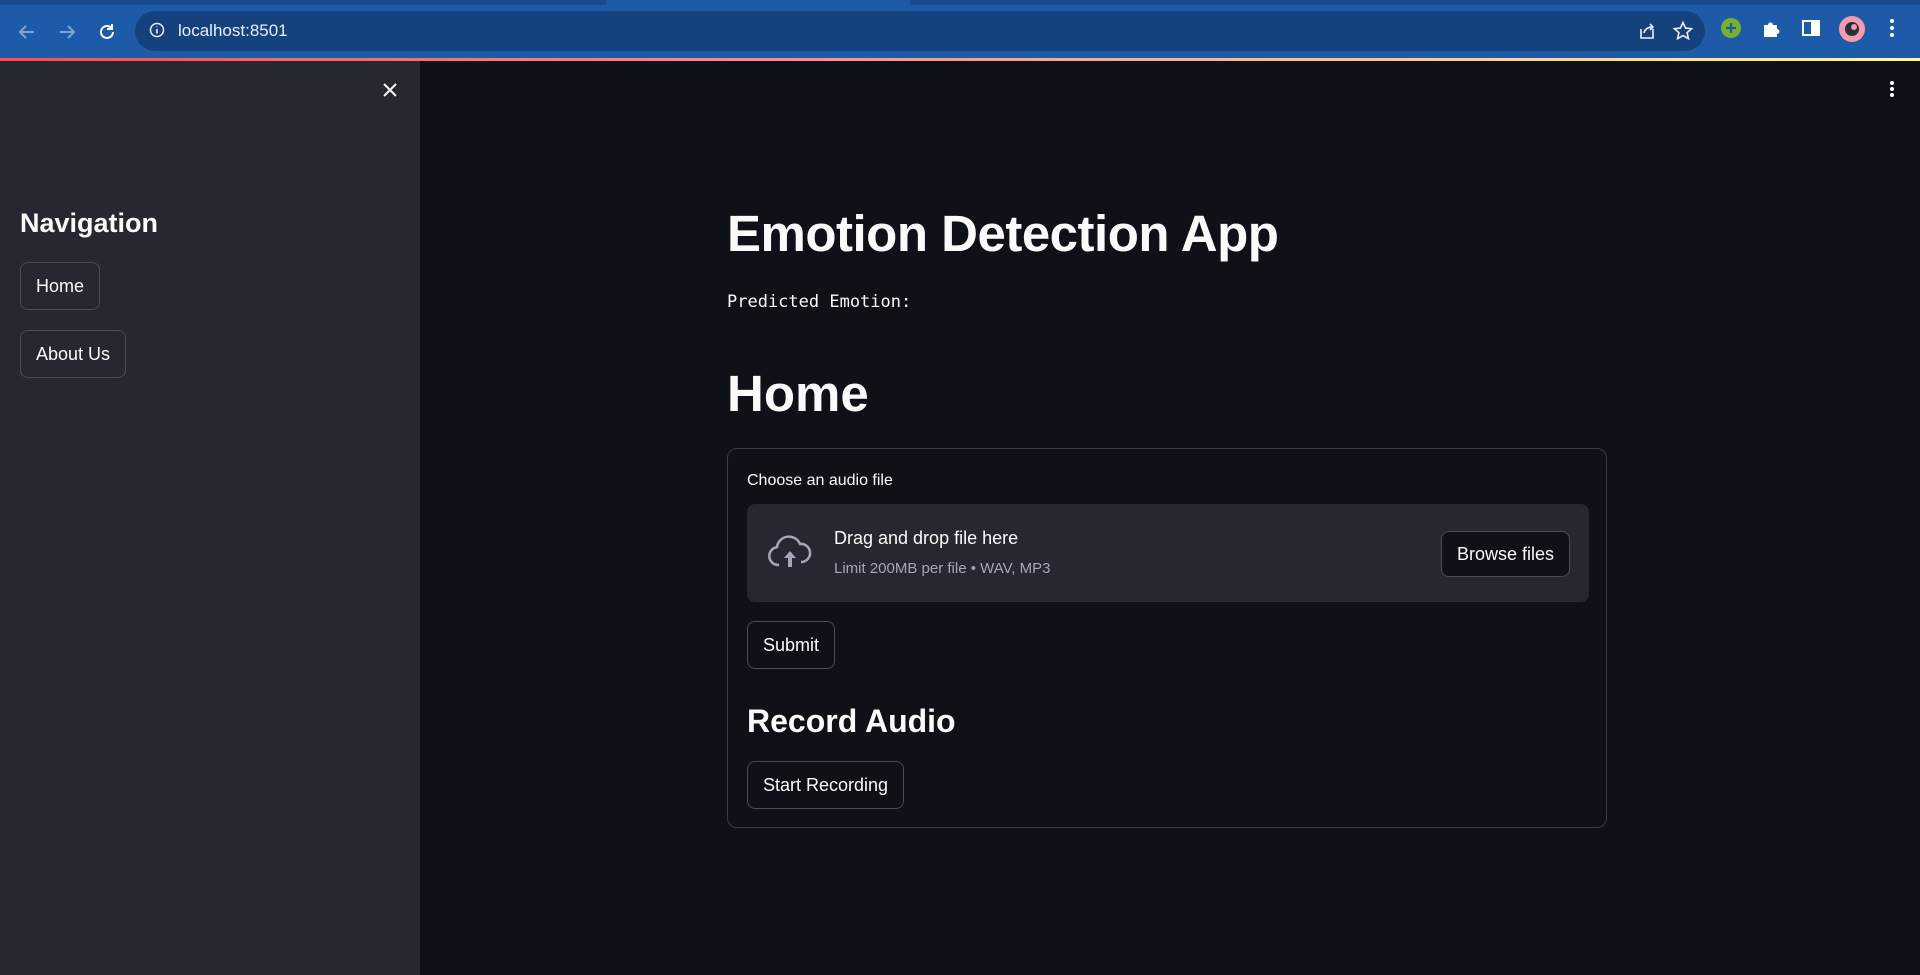  I want to click on file-uploader-label: Choose an audio file, so click(820, 480).